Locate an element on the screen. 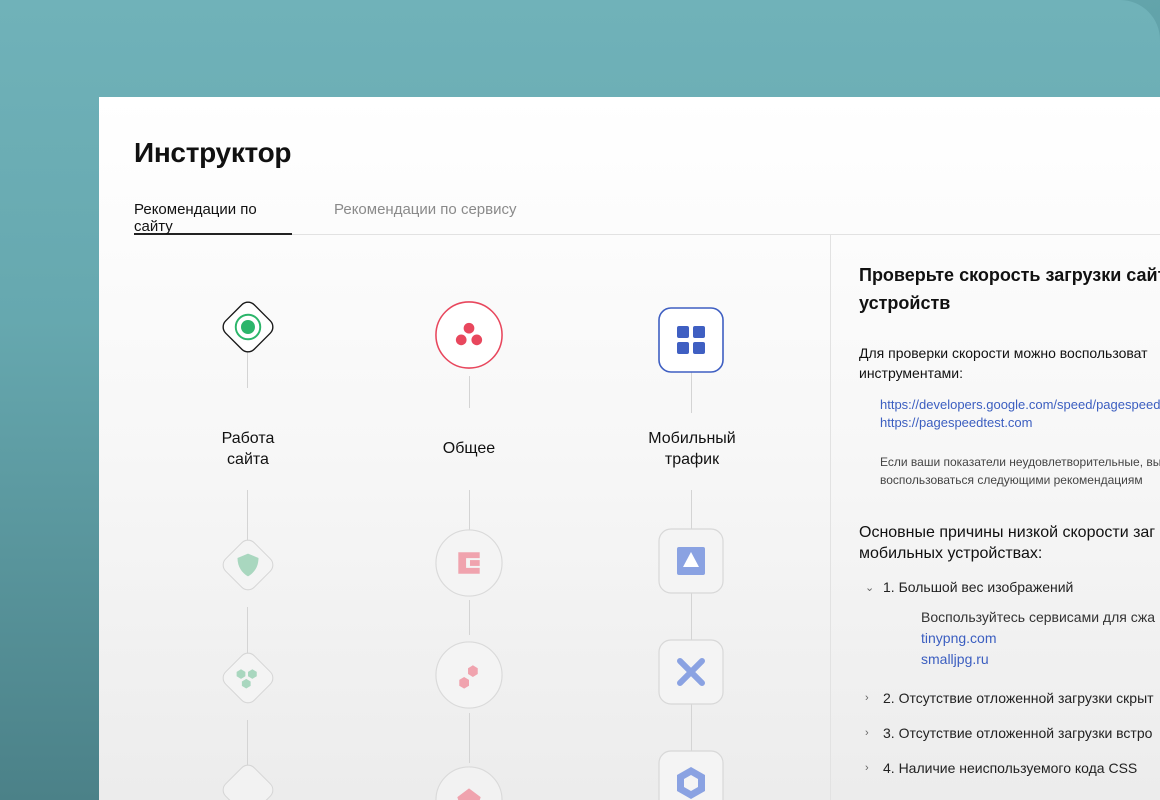  hexagons-icon is located at coordinates (248, 678).